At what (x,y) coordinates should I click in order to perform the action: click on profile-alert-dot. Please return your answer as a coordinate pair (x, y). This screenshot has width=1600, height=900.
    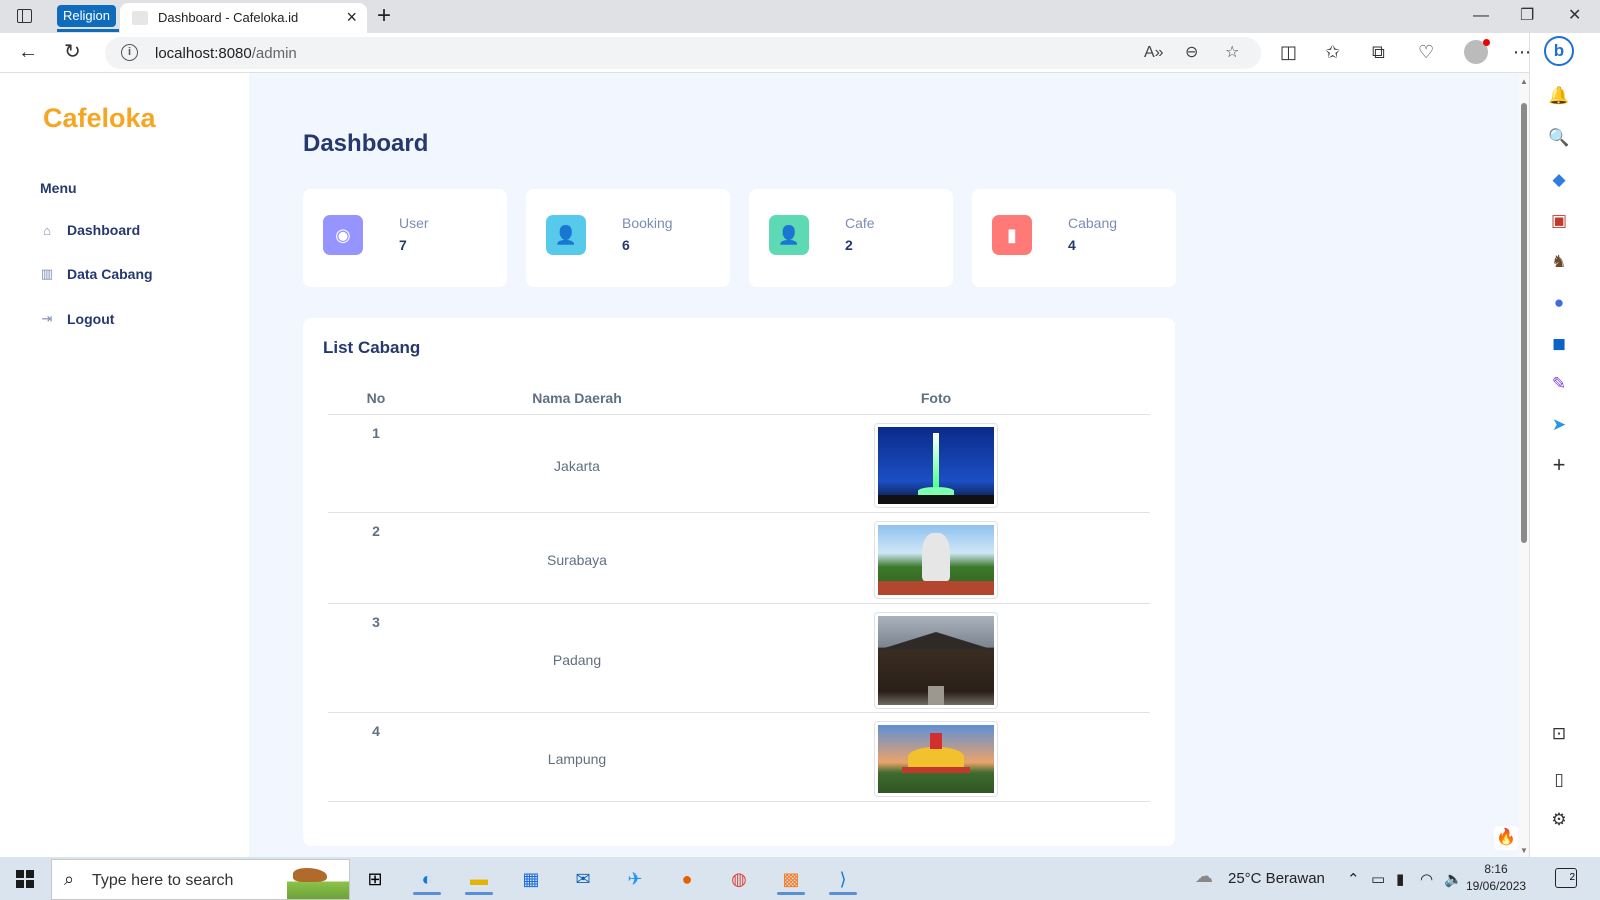
    Looking at the image, I should click on (1486, 42).